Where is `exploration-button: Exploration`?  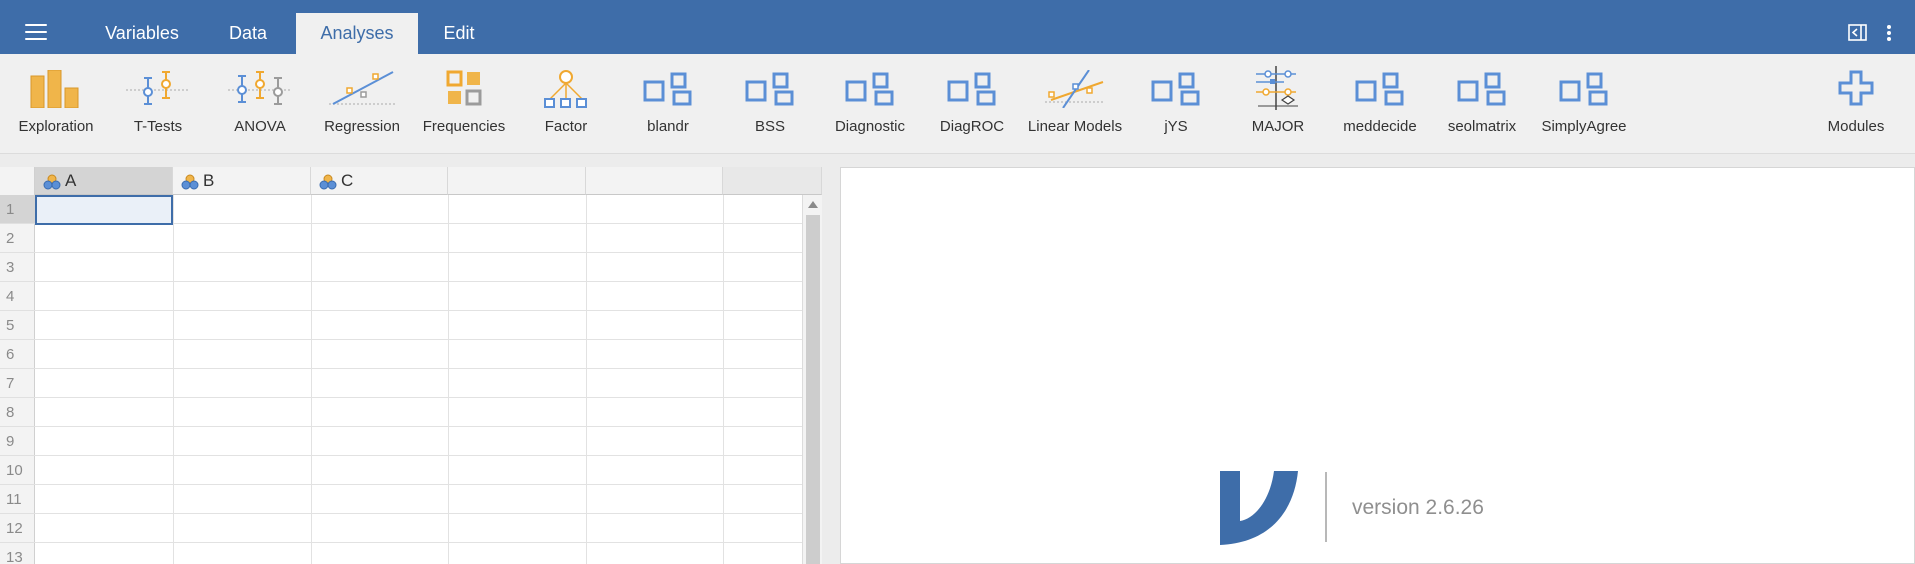 exploration-button: Exploration is located at coordinates (56, 104).